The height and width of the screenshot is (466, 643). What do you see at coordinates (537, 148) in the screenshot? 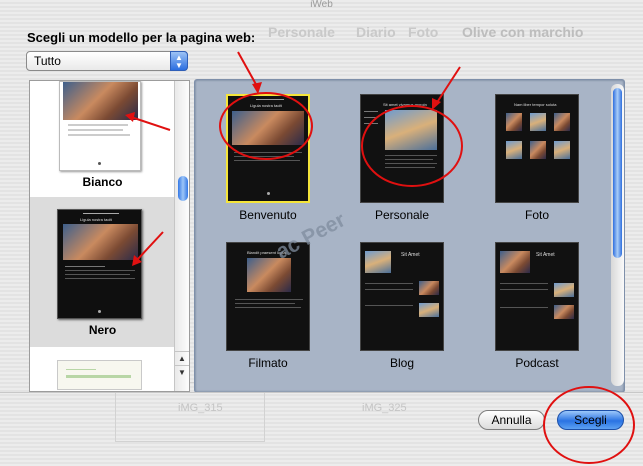
I see `template-thumb-foto: Nam liber tempor soluta` at bounding box center [537, 148].